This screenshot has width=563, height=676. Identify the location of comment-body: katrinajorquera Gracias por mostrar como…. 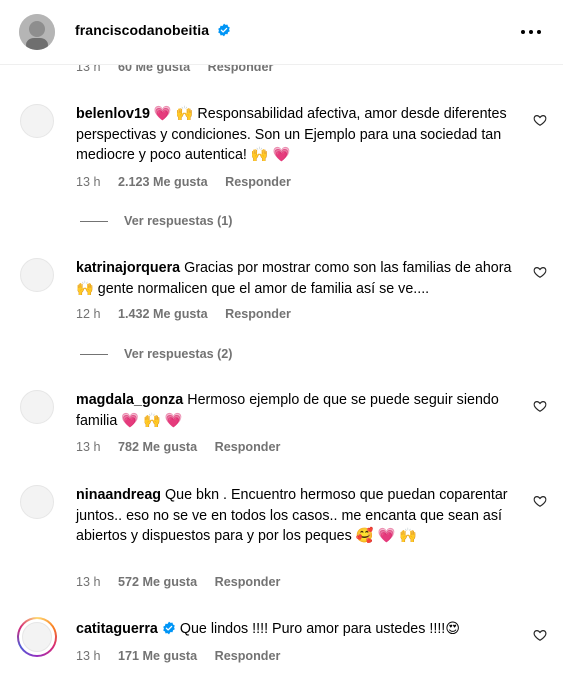
(301, 278).